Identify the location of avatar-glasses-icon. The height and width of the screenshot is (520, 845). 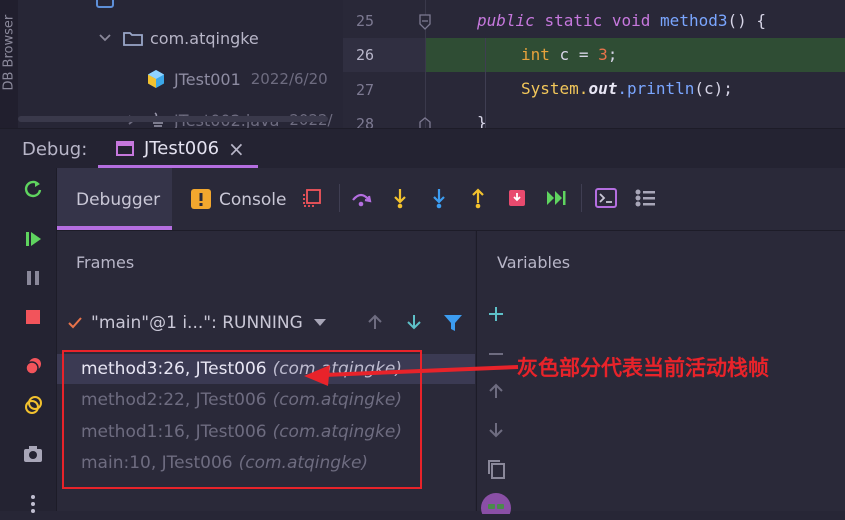
(496, 502).